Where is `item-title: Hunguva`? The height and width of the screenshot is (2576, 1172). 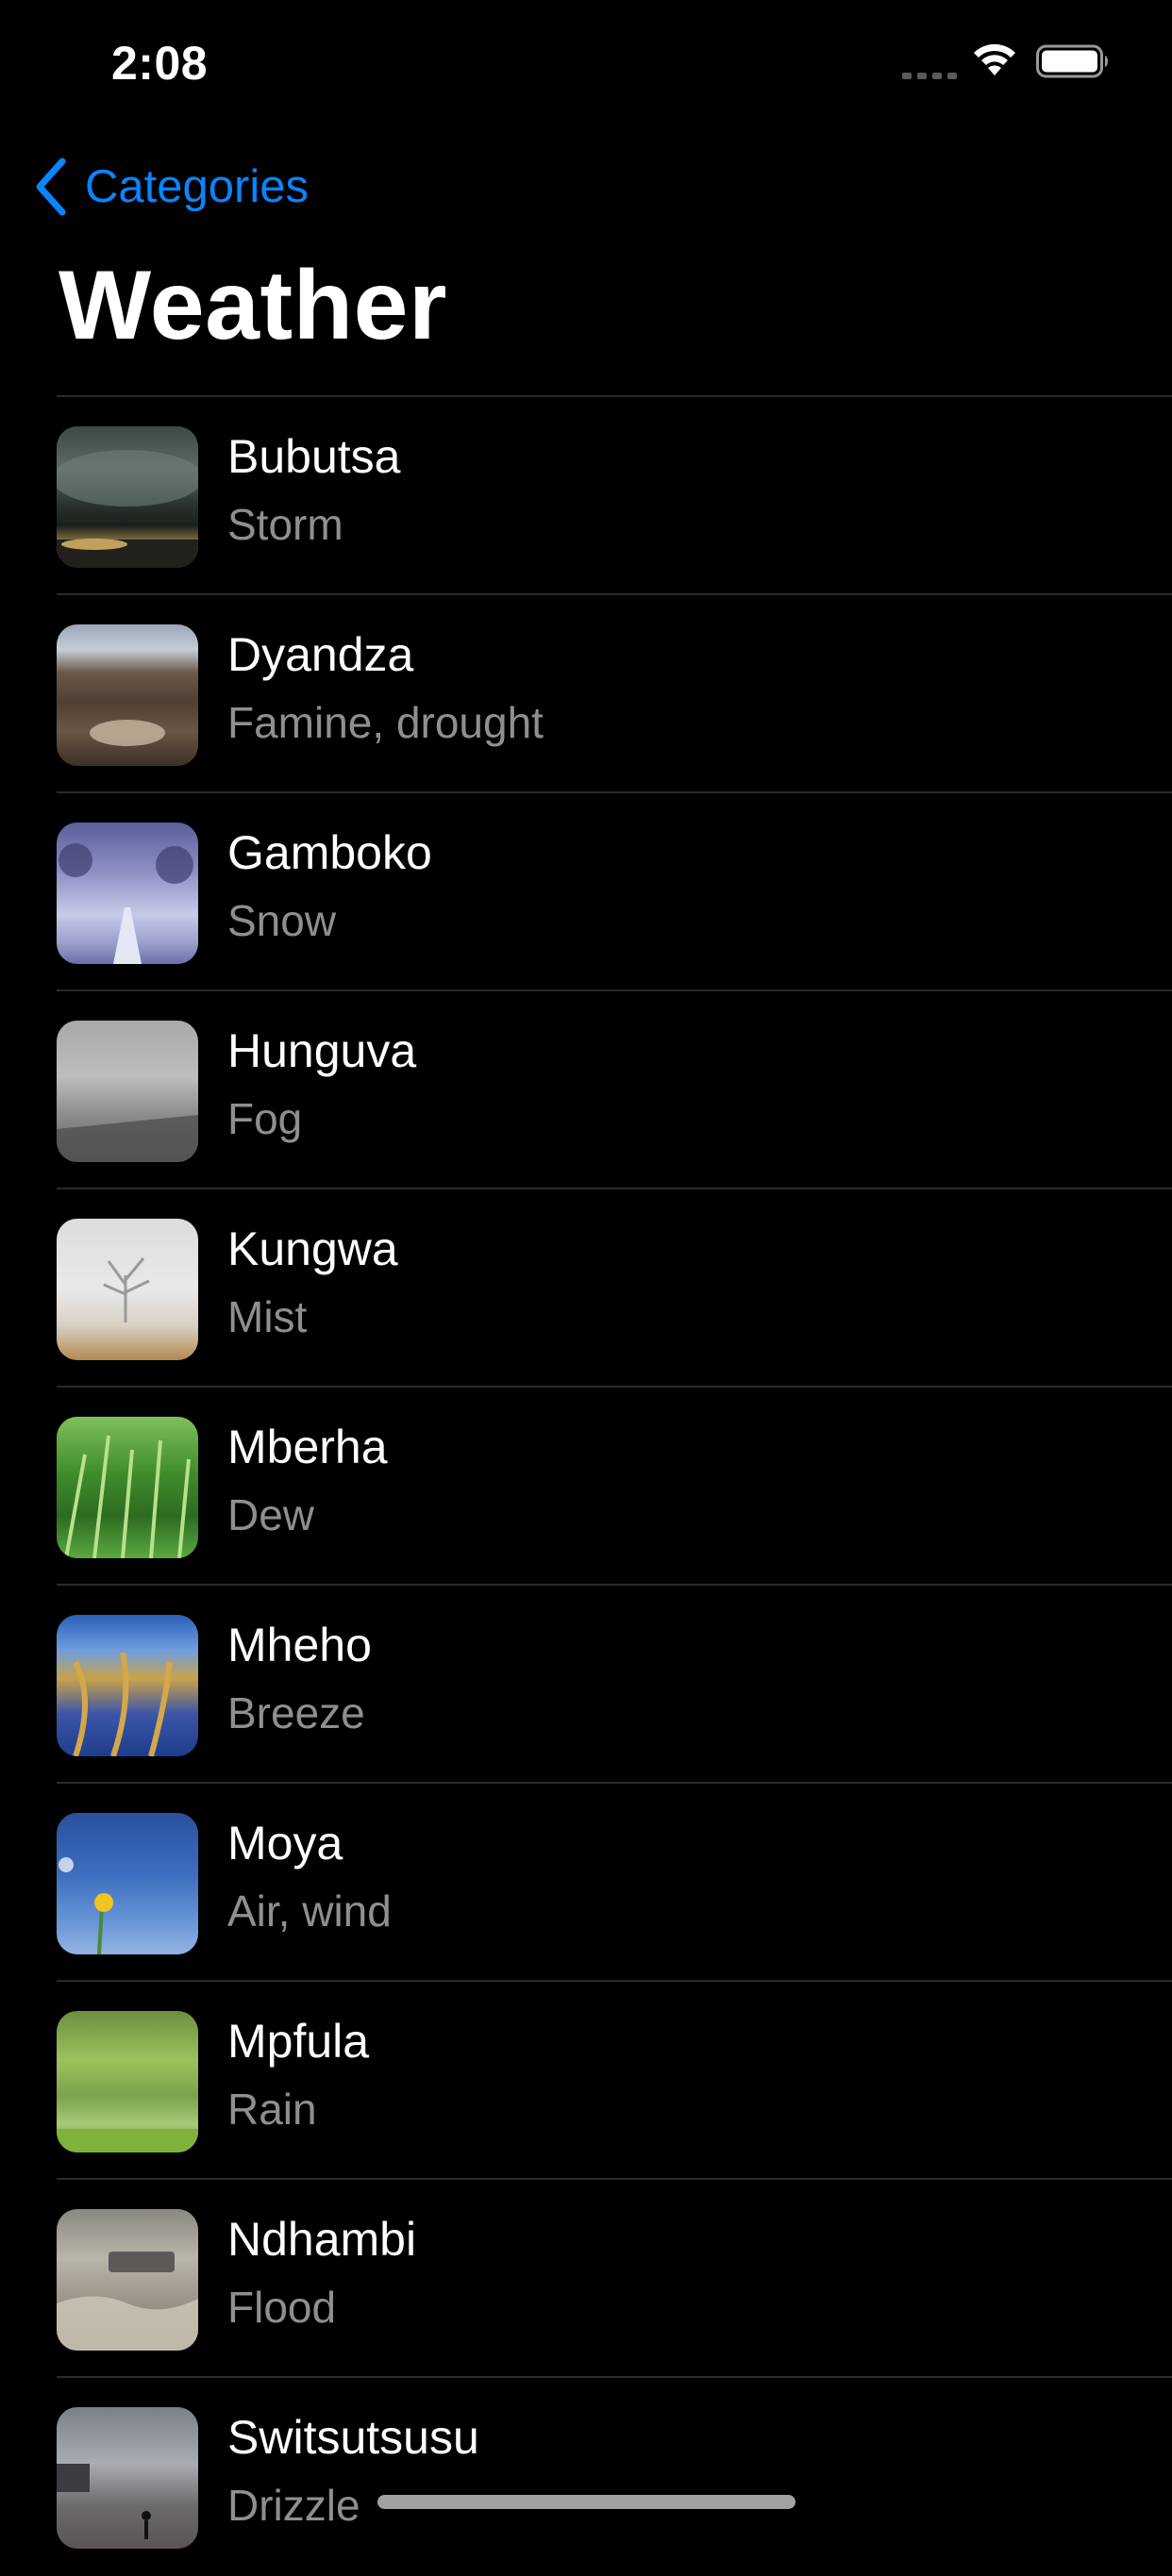 item-title: Hunguva is located at coordinates (322, 1050).